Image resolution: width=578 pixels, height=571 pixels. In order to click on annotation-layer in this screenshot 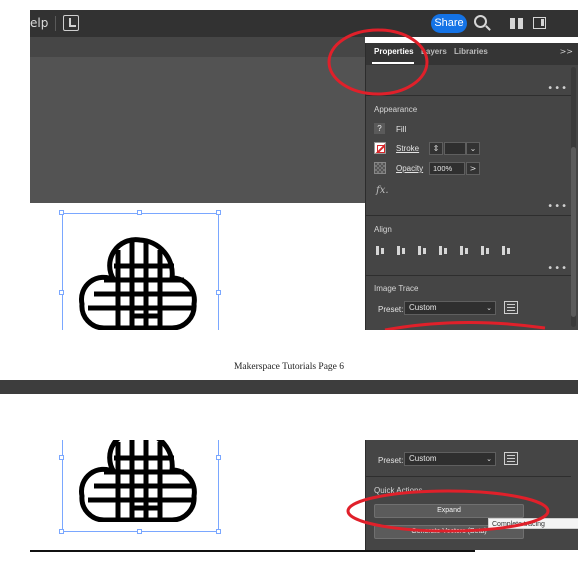, I will do `click(448, 511)`.